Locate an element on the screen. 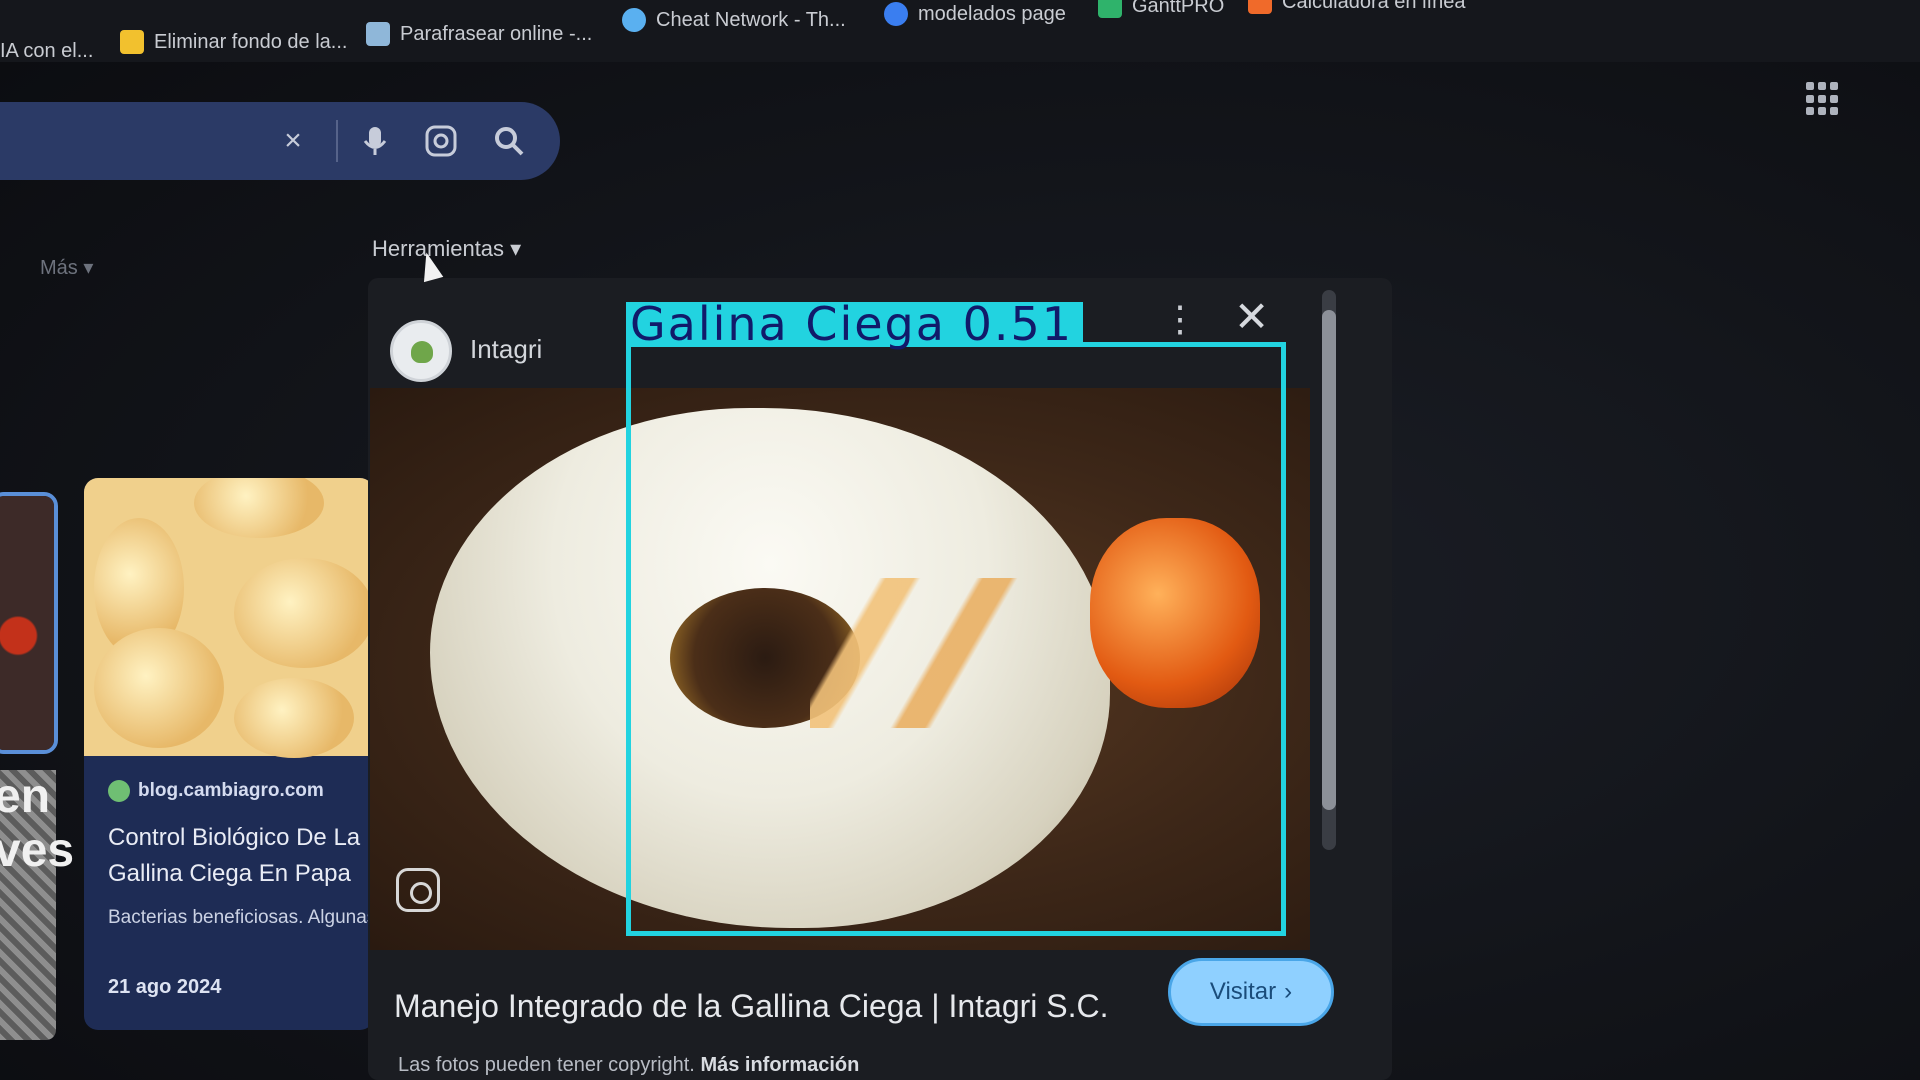 Image resolution: width=1920 pixels, height=1080 pixels. more-options-icon: ⋮ is located at coordinates (1180, 319).